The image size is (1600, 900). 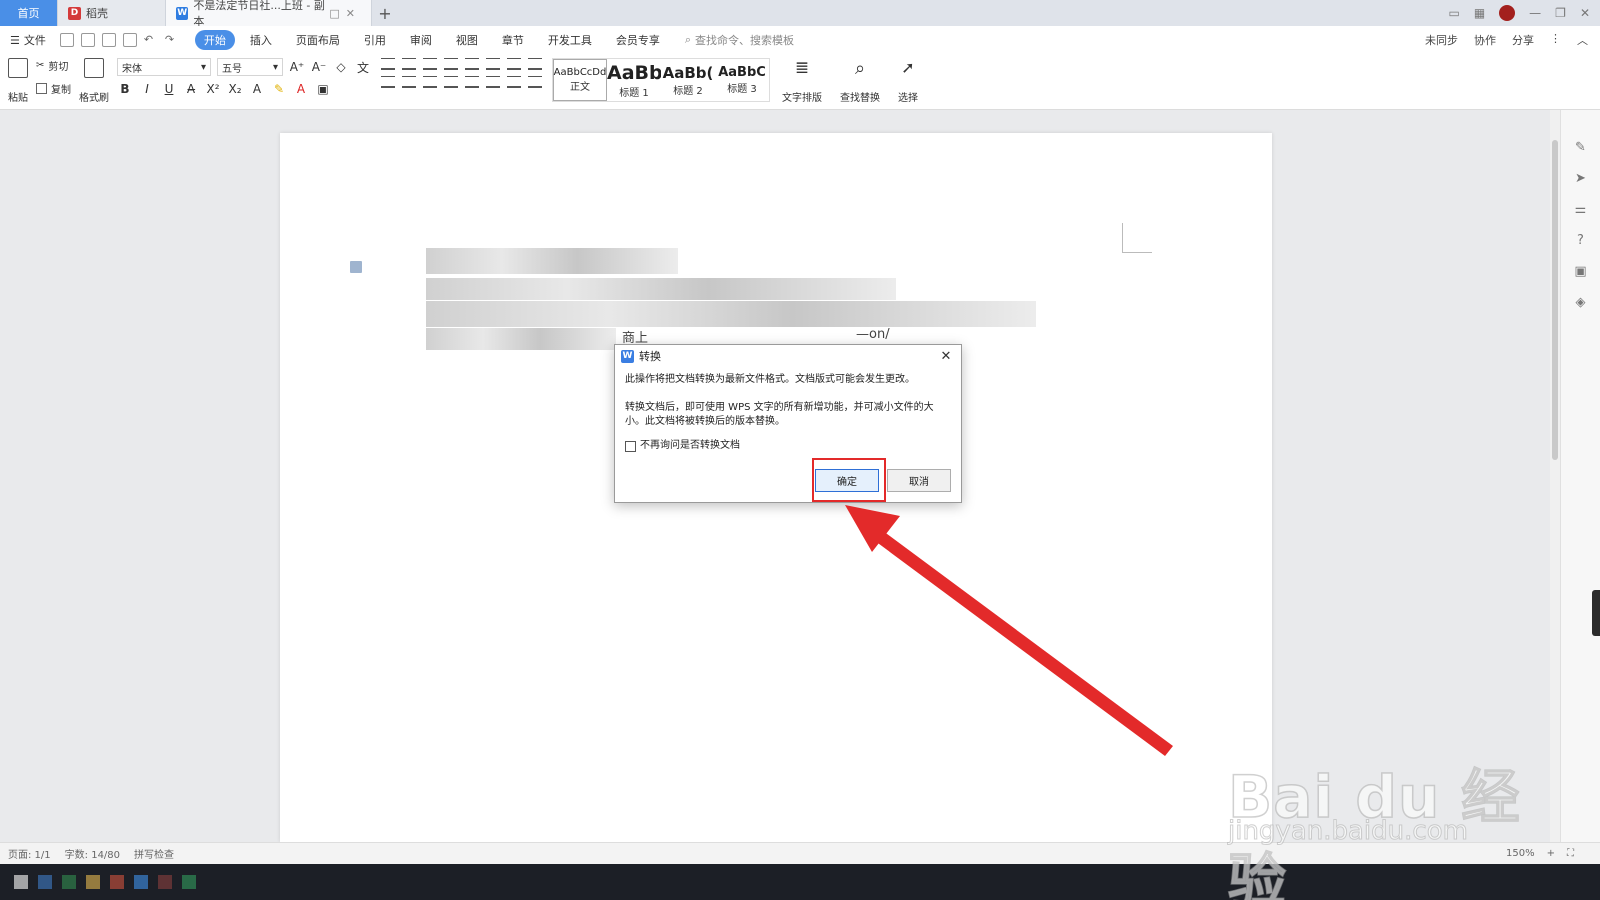 What do you see at coordinates (1507, 13) in the screenshot?
I see `avatar` at bounding box center [1507, 13].